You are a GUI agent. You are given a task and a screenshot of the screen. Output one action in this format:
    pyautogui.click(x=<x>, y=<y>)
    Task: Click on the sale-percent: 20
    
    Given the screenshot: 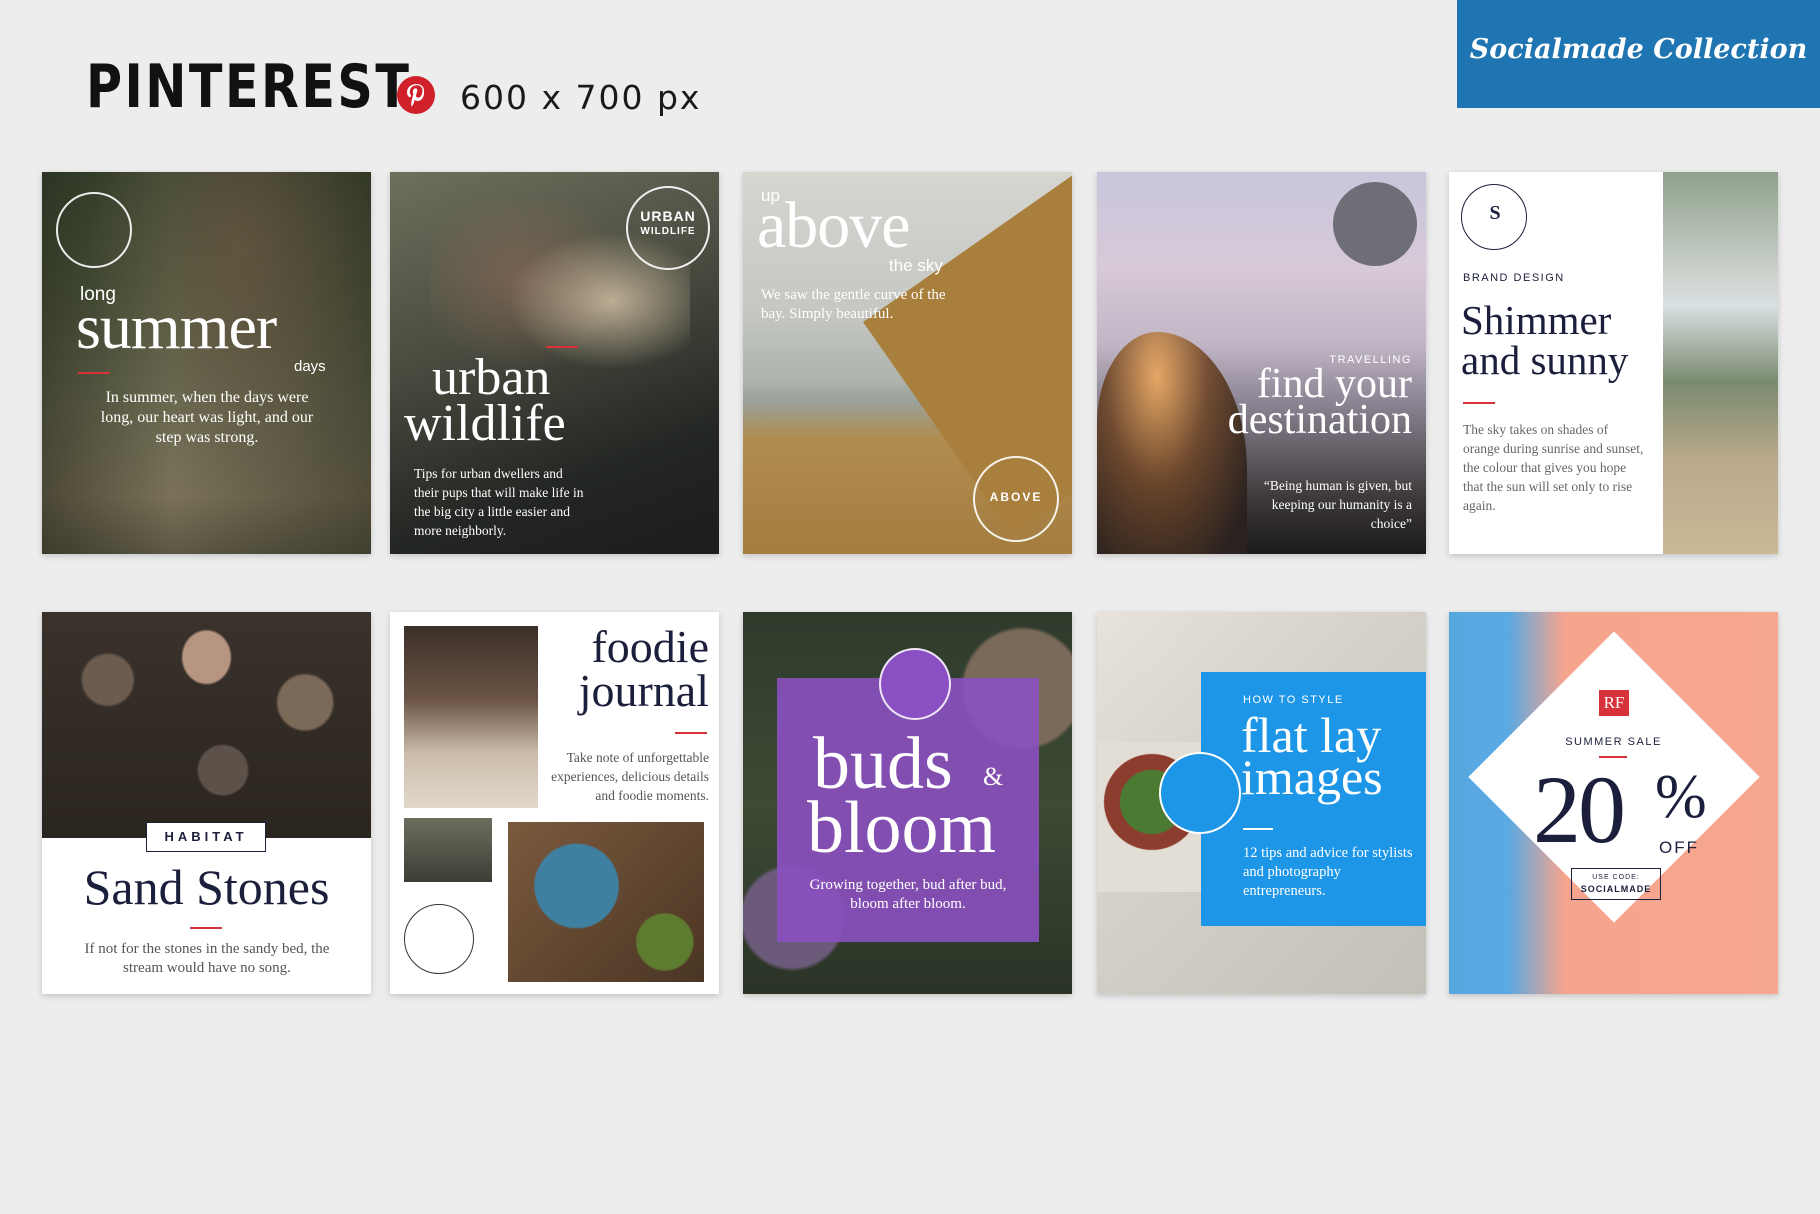 What is the action you would take?
    pyautogui.click(x=1579, y=809)
    